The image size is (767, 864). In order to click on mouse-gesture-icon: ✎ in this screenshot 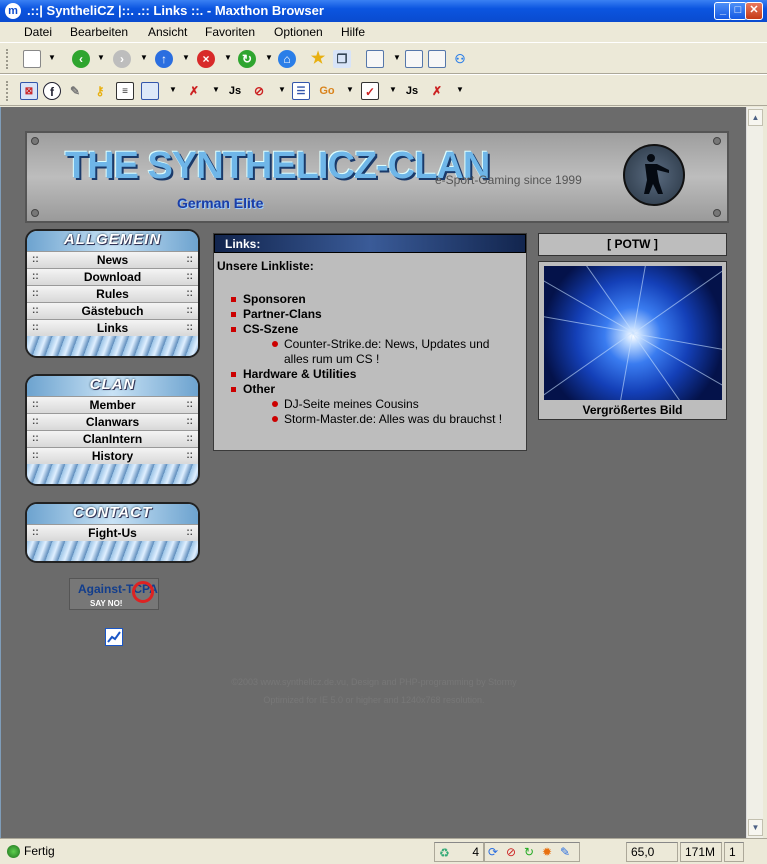, I will do `click(75, 91)`.